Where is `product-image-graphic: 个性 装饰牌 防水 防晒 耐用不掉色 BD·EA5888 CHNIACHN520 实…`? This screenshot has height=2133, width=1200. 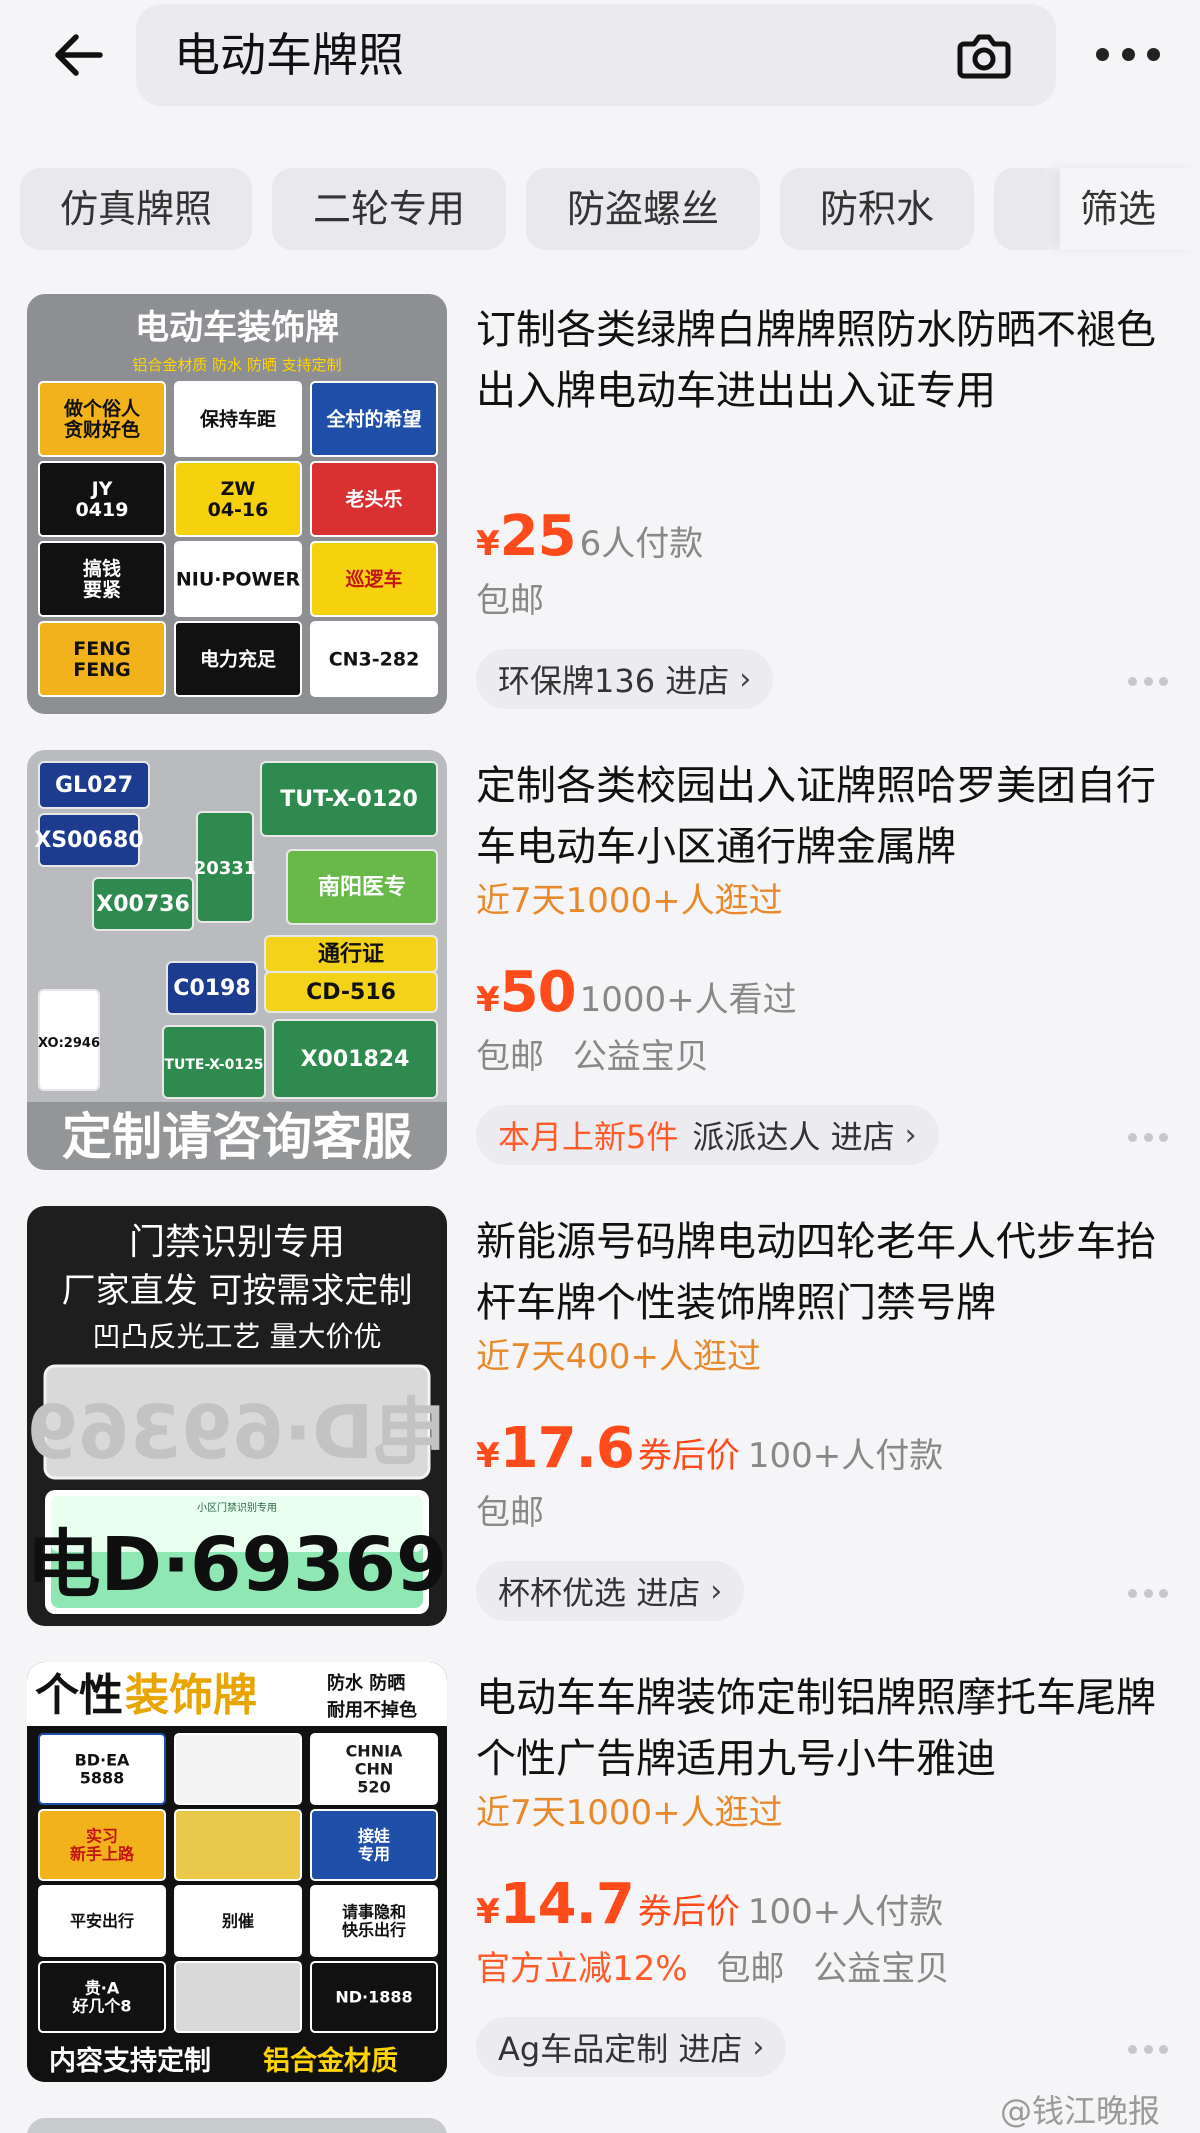
product-image-graphic: 个性 装饰牌 防水 防晒 耐用不掉色 BD·EA5888 CHNIACHN520 实… is located at coordinates (237, 1872).